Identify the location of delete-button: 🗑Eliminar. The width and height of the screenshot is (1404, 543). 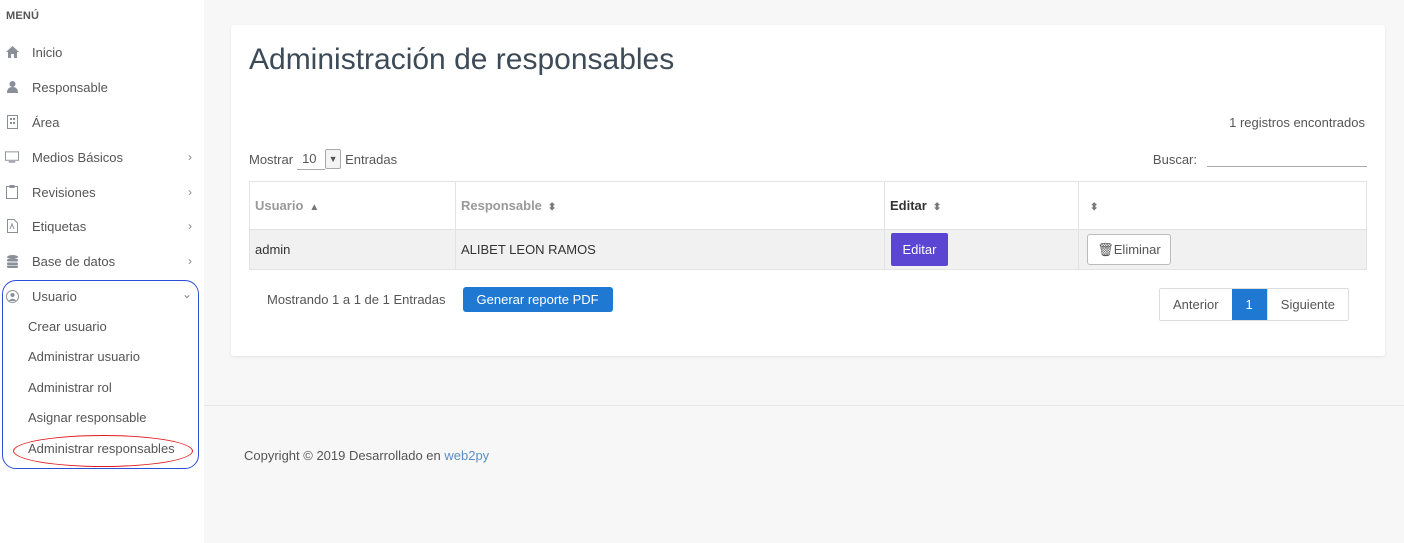
(1129, 249).